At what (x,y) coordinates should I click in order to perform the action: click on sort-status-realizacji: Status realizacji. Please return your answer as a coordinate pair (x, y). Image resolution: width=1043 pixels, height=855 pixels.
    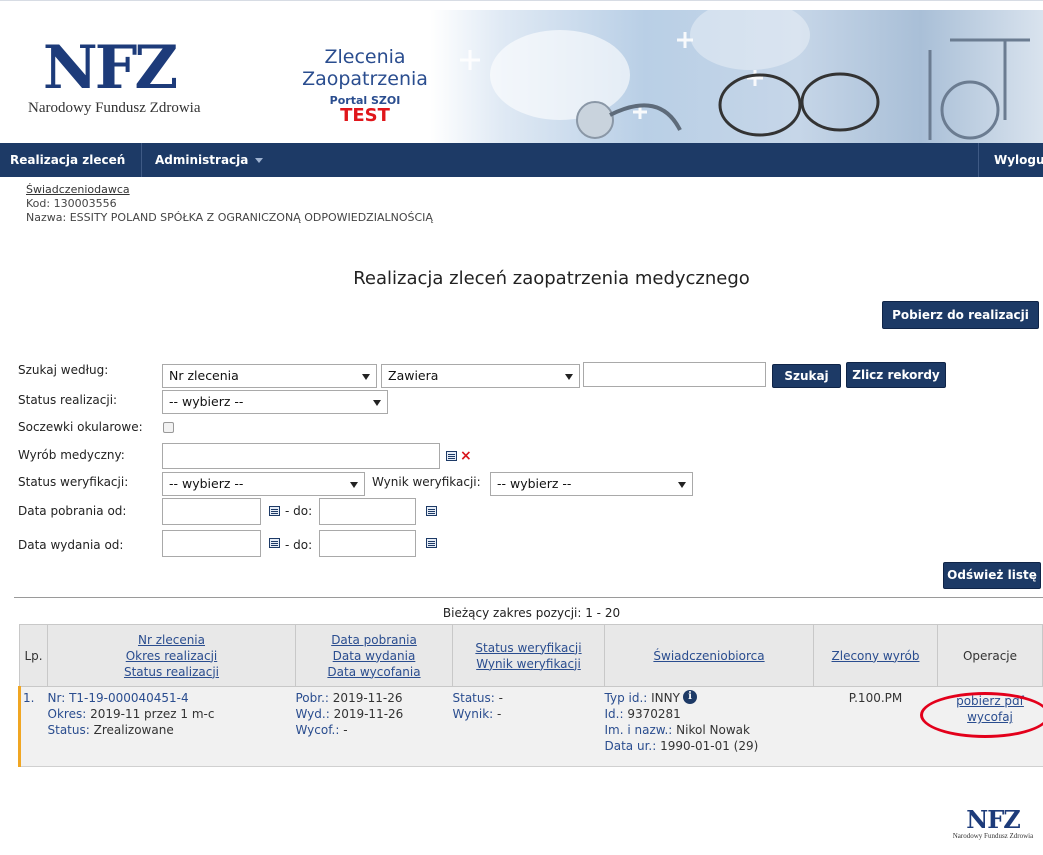
    Looking at the image, I should click on (171, 672).